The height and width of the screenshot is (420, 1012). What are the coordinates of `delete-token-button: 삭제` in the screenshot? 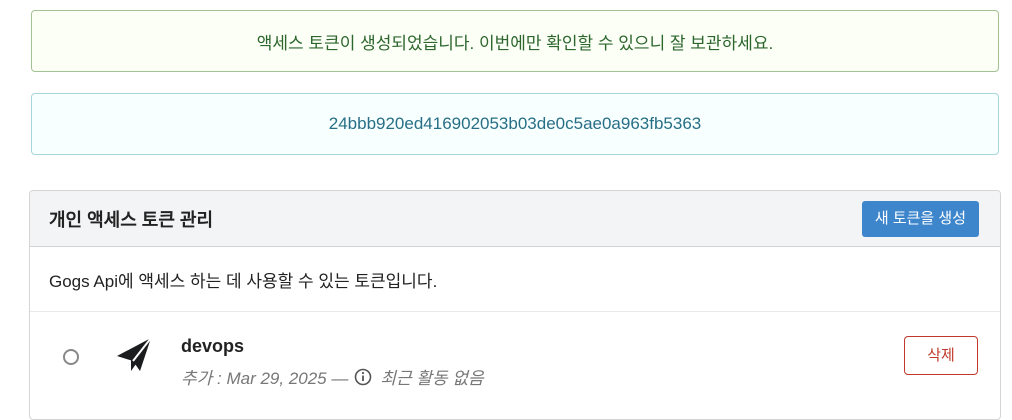 It's located at (941, 355).